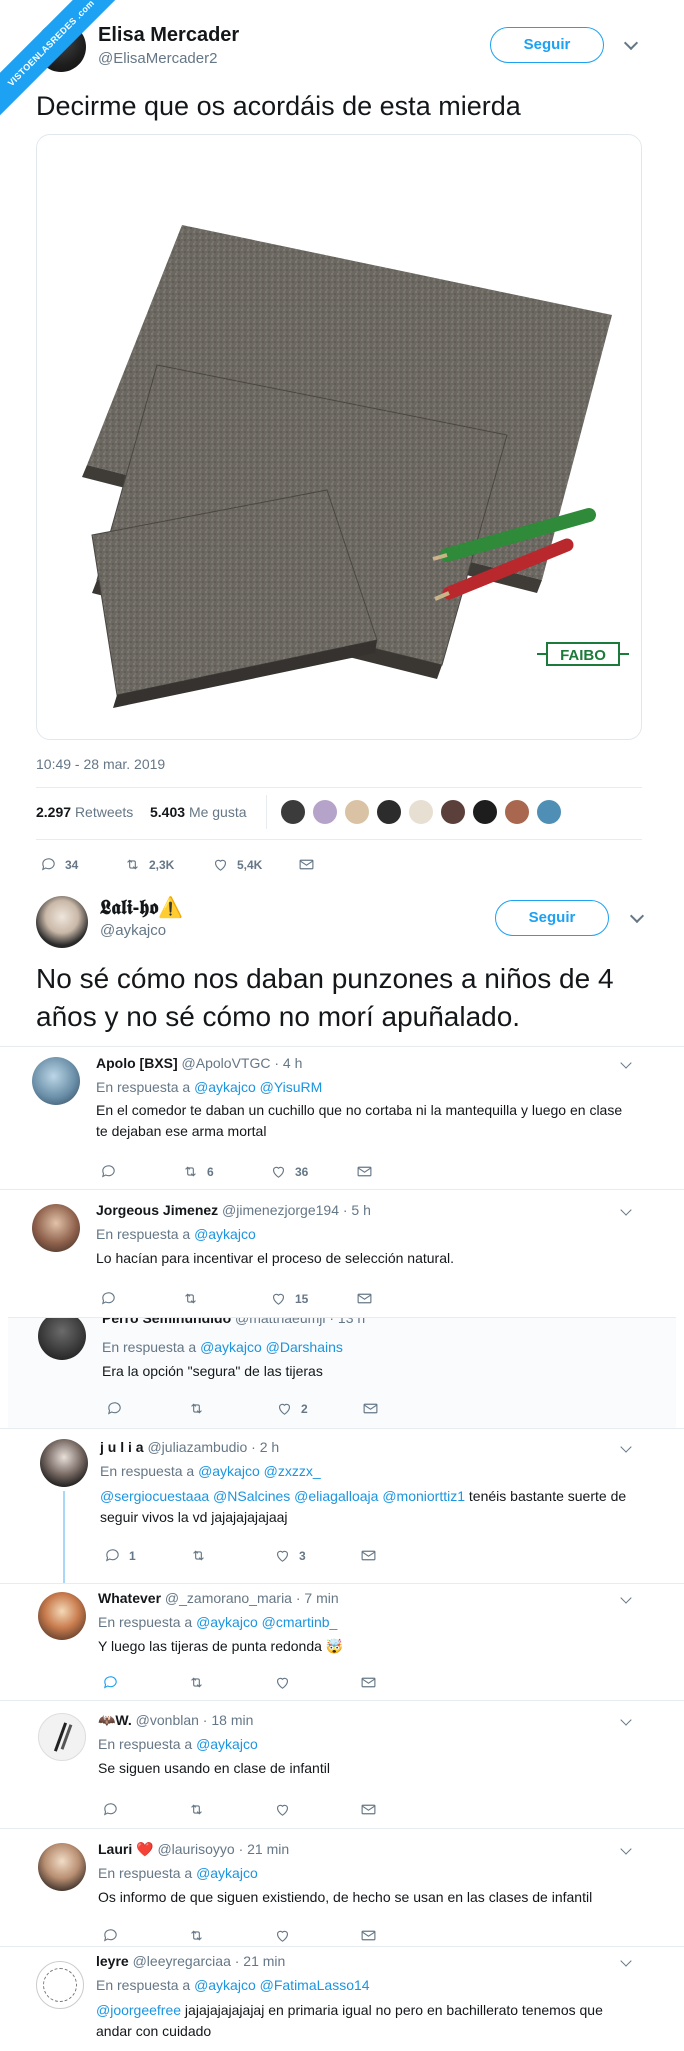 This screenshot has height=2051, width=684. I want to click on tweet-timestamp: 10:49 - 28 mar. 2019, so click(100, 764).